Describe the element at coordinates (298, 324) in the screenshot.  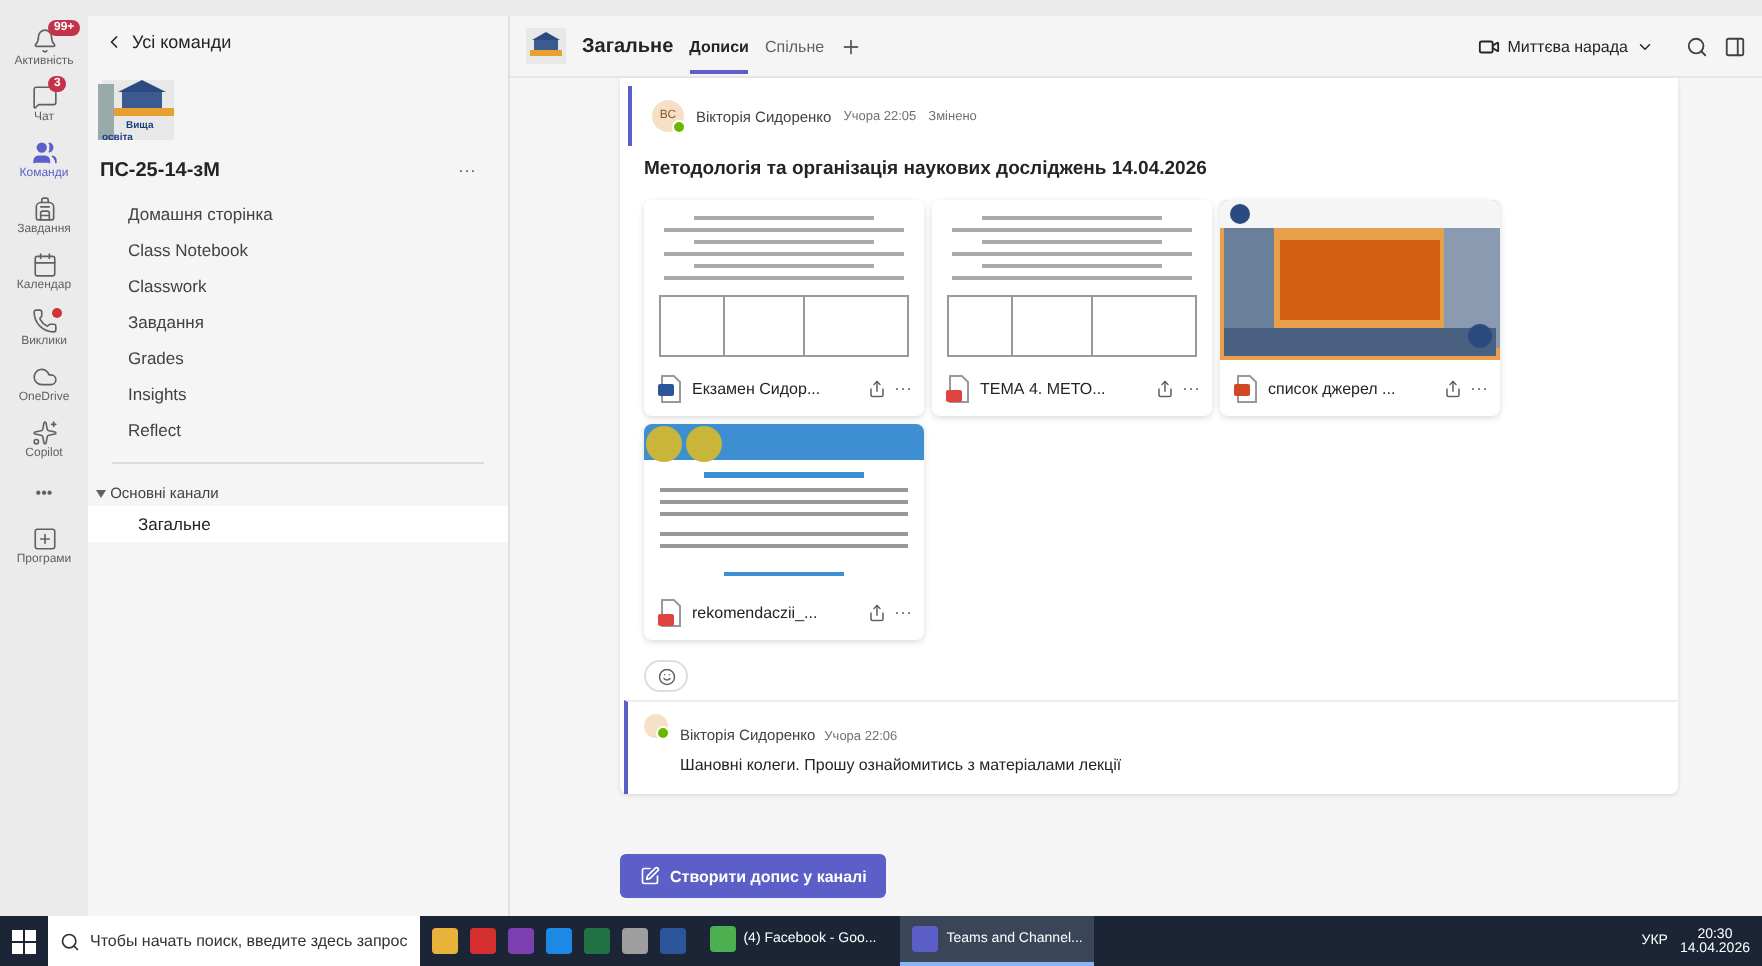
I see `nav-item: Завдання` at that location.